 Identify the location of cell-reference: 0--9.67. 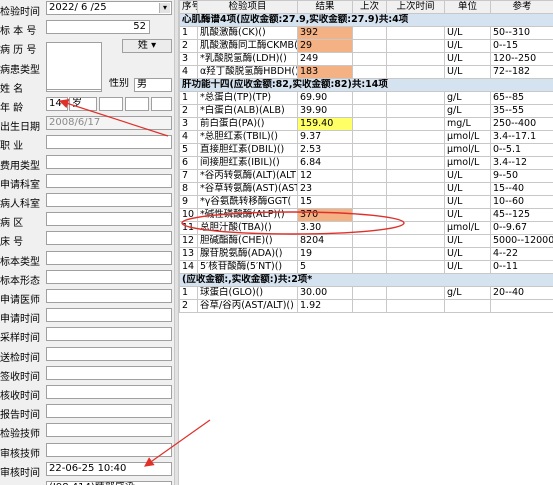
(521, 228).